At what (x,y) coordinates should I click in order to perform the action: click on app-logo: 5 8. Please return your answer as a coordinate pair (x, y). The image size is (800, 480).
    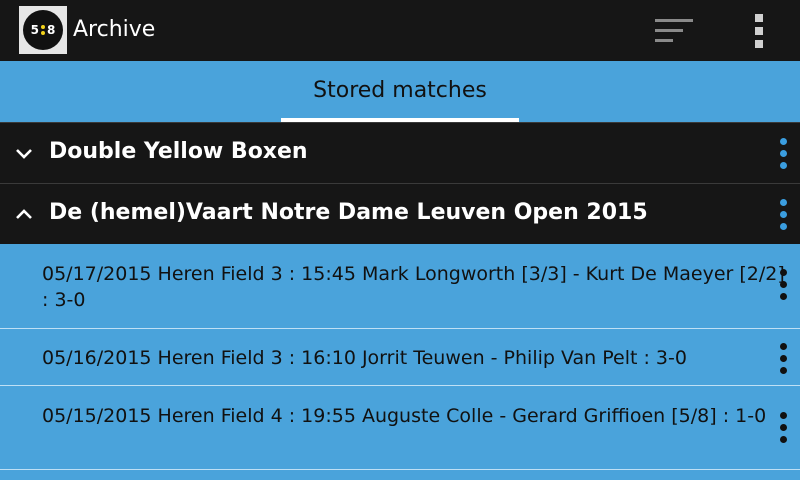
    Looking at the image, I should click on (43, 30).